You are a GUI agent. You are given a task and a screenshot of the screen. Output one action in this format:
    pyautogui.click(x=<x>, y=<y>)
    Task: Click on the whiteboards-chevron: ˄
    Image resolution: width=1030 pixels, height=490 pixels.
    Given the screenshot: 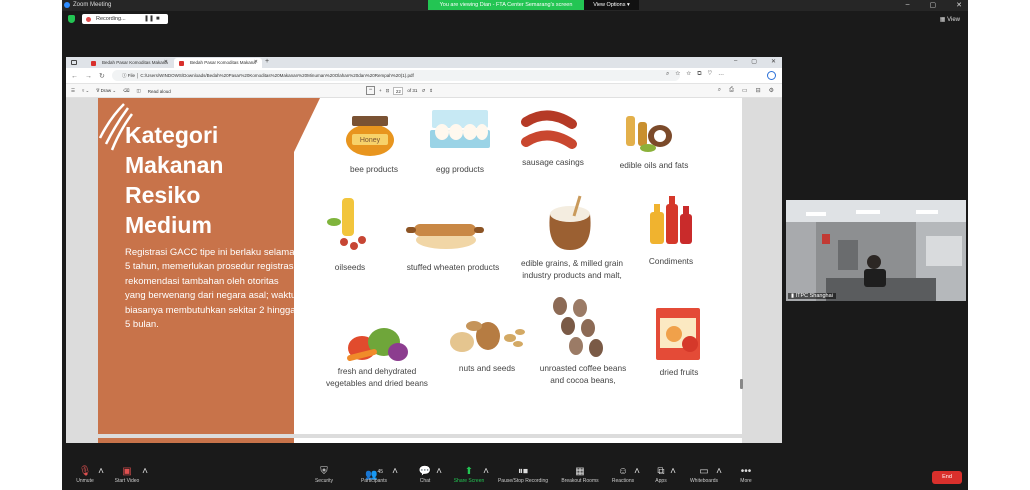 What is the action you would take?
    pyautogui.click(x=719, y=472)
    